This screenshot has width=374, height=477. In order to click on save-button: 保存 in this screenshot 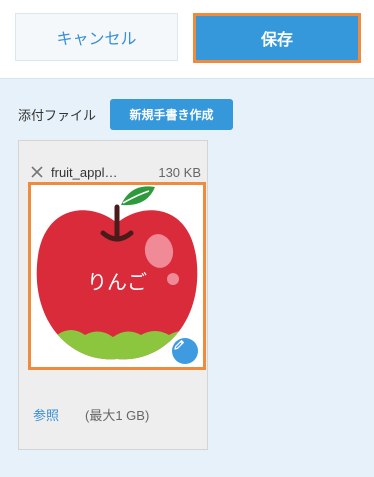, I will do `click(277, 38)`.